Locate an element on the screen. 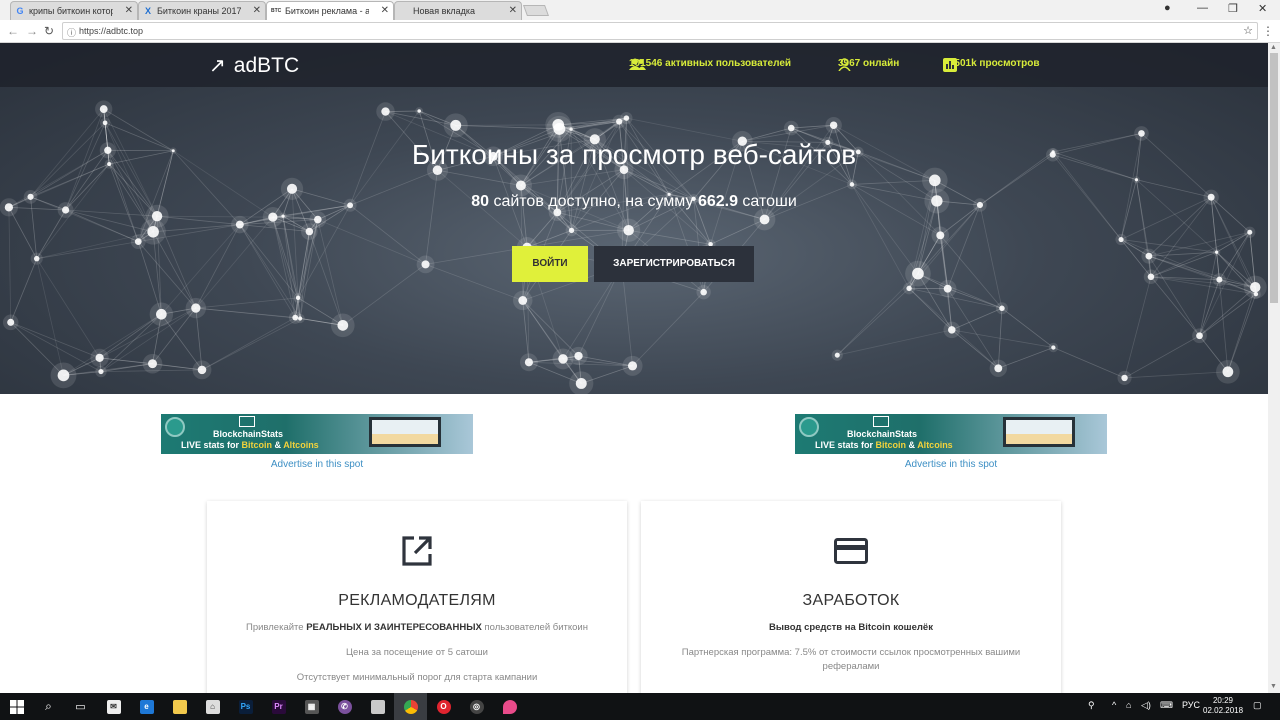 The height and width of the screenshot is (720, 1280). card-text: Вывод средств на Bitcoin кошелёк is located at coordinates (851, 627).